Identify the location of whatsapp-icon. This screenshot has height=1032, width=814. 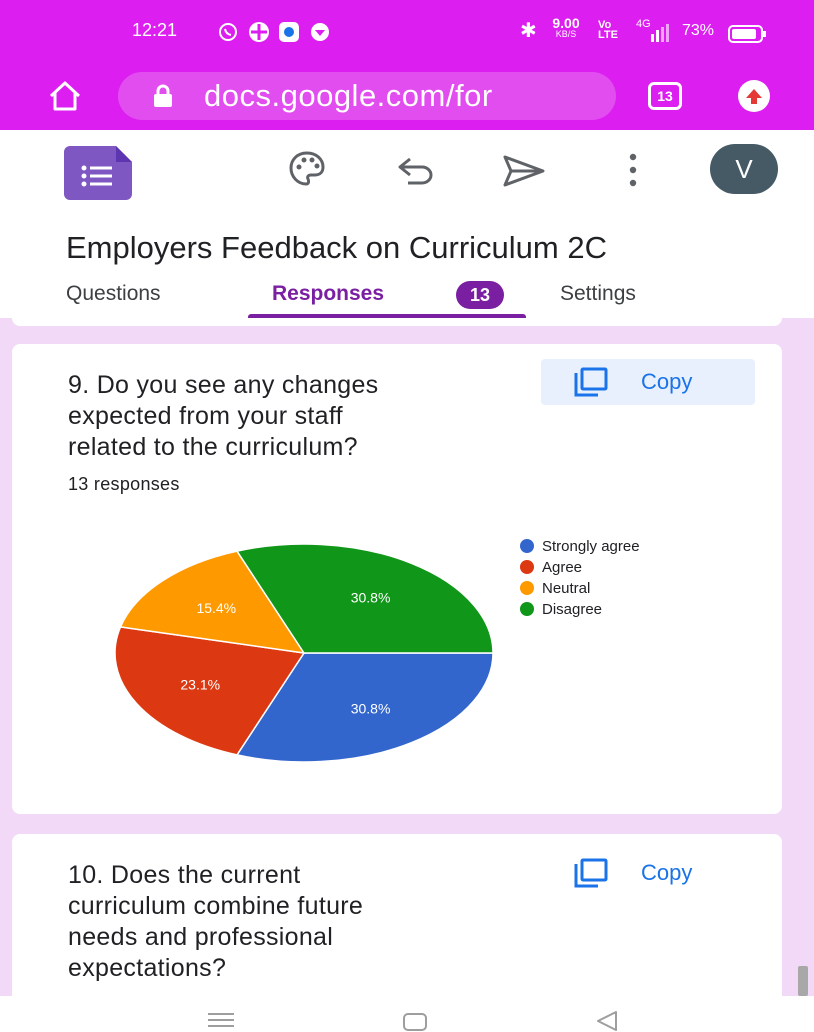
(228, 32).